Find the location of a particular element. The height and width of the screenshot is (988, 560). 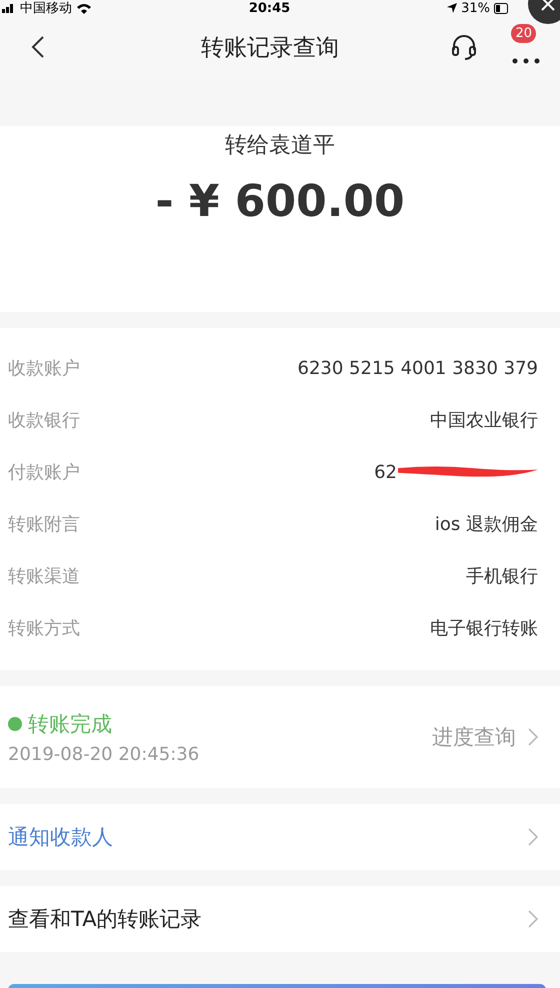

detail-label: 收款账户 is located at coordinates (44, 368).